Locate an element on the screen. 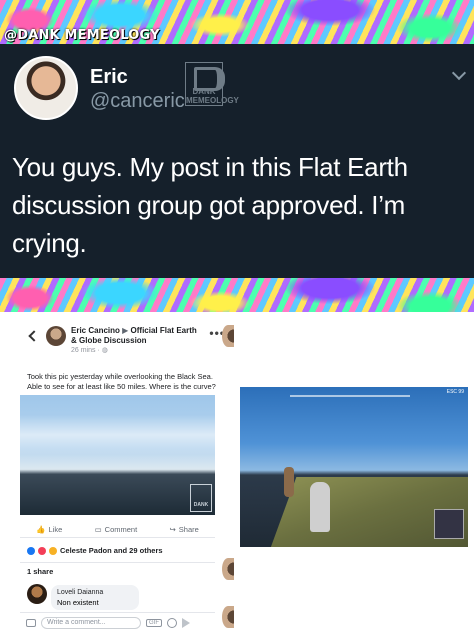 Image resolution: width=474 pixels, height=632 pixels. comment-label: Comment is located at coordinates (121, 529).